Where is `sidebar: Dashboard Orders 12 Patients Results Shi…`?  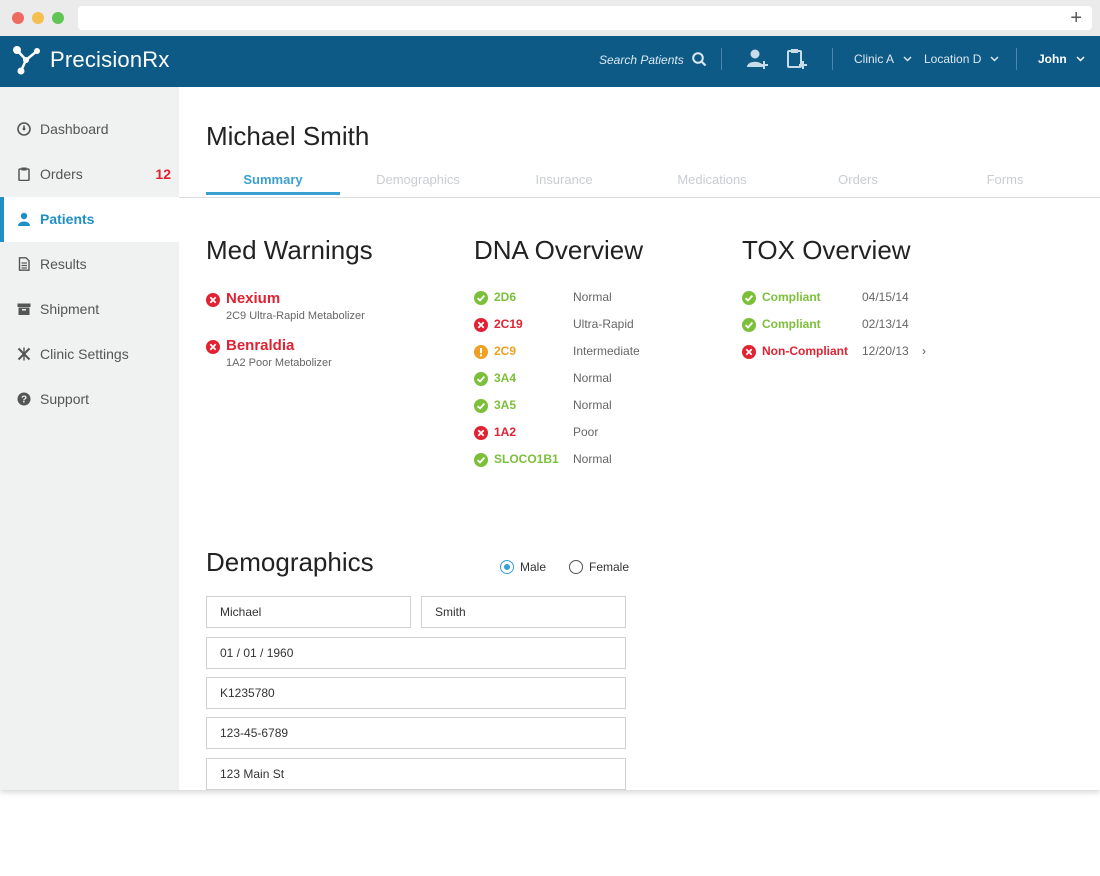
sidebar: Dashboard Orders 12 Patients Results Shi… is located at coordinates (89, 438).